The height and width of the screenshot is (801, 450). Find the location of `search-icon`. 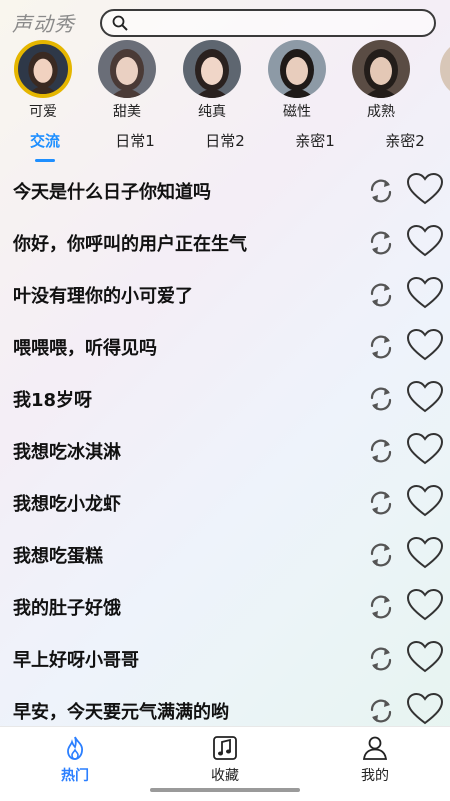

search-icon is located at coordinates (120, 23).